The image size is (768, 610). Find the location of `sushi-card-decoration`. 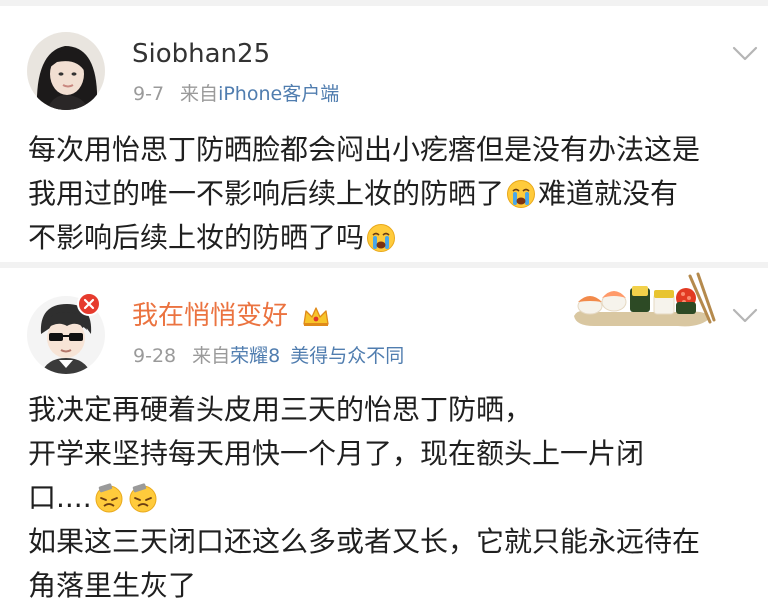

sushi-card-decoration is located at coordinates (645, 299).